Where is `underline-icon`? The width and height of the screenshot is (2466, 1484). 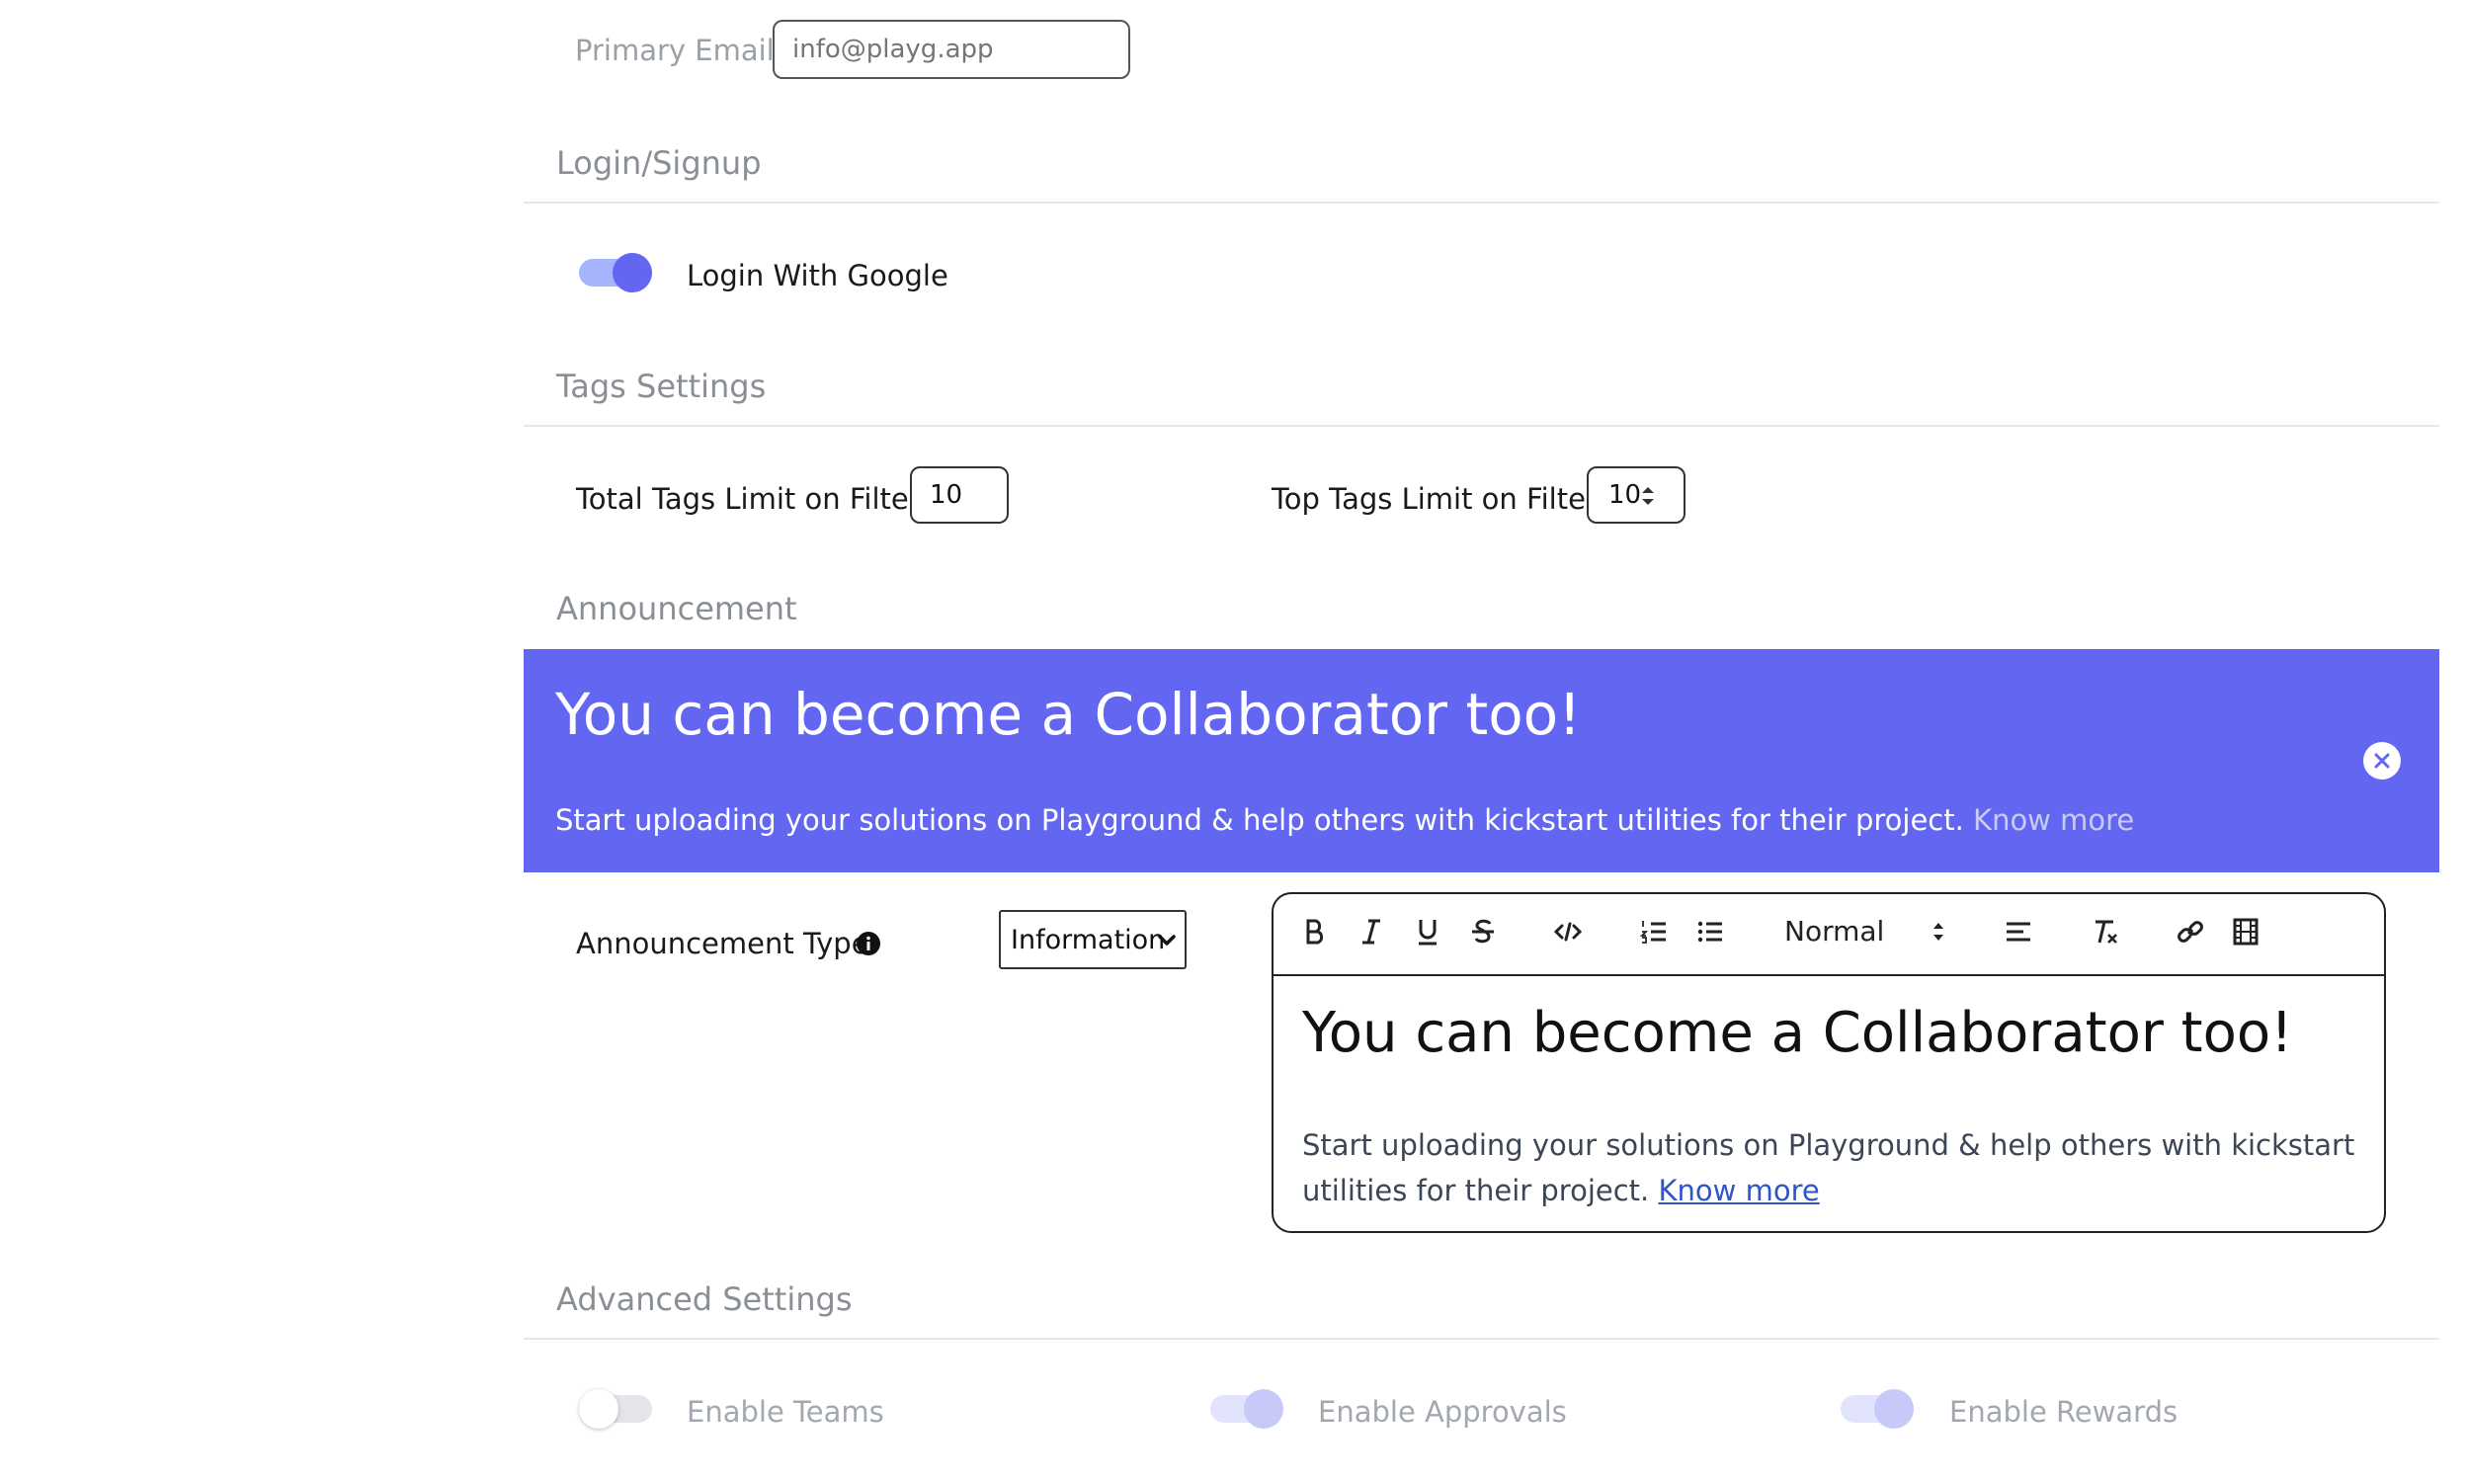 underline-icon is located at coordinates (1428, 931).